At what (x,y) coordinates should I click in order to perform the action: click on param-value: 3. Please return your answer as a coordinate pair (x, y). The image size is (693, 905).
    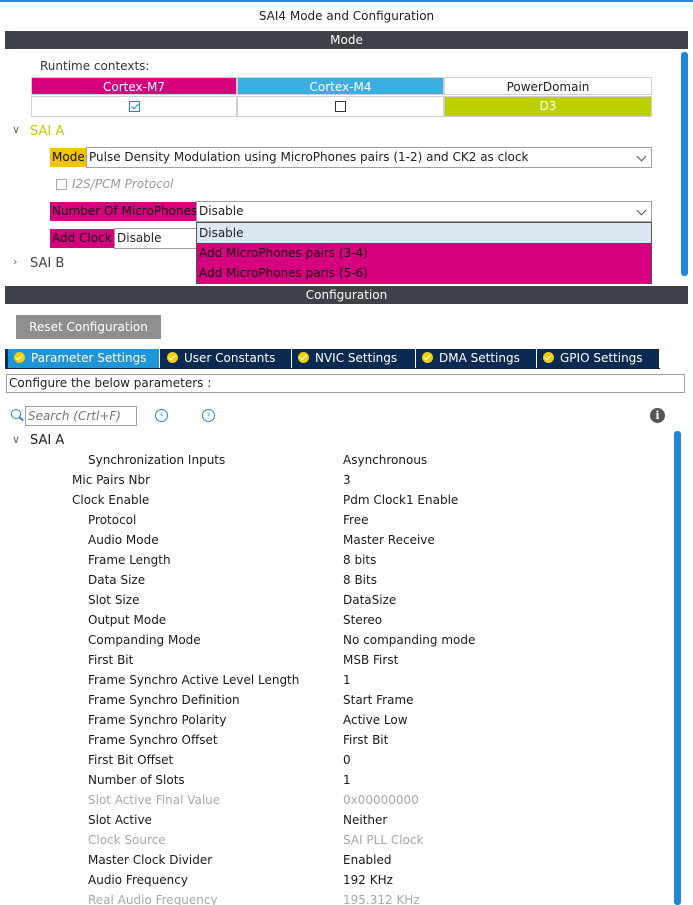
    Looking at the image, I should click on (347, 480).